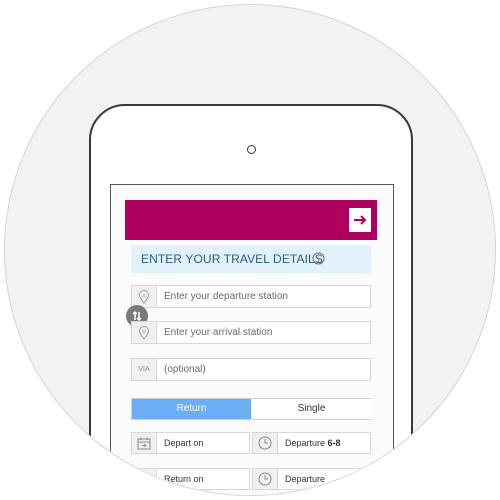 This screenshot has height=500, width=500. I want to click on location-pin-icon: B, so click(144, 332).